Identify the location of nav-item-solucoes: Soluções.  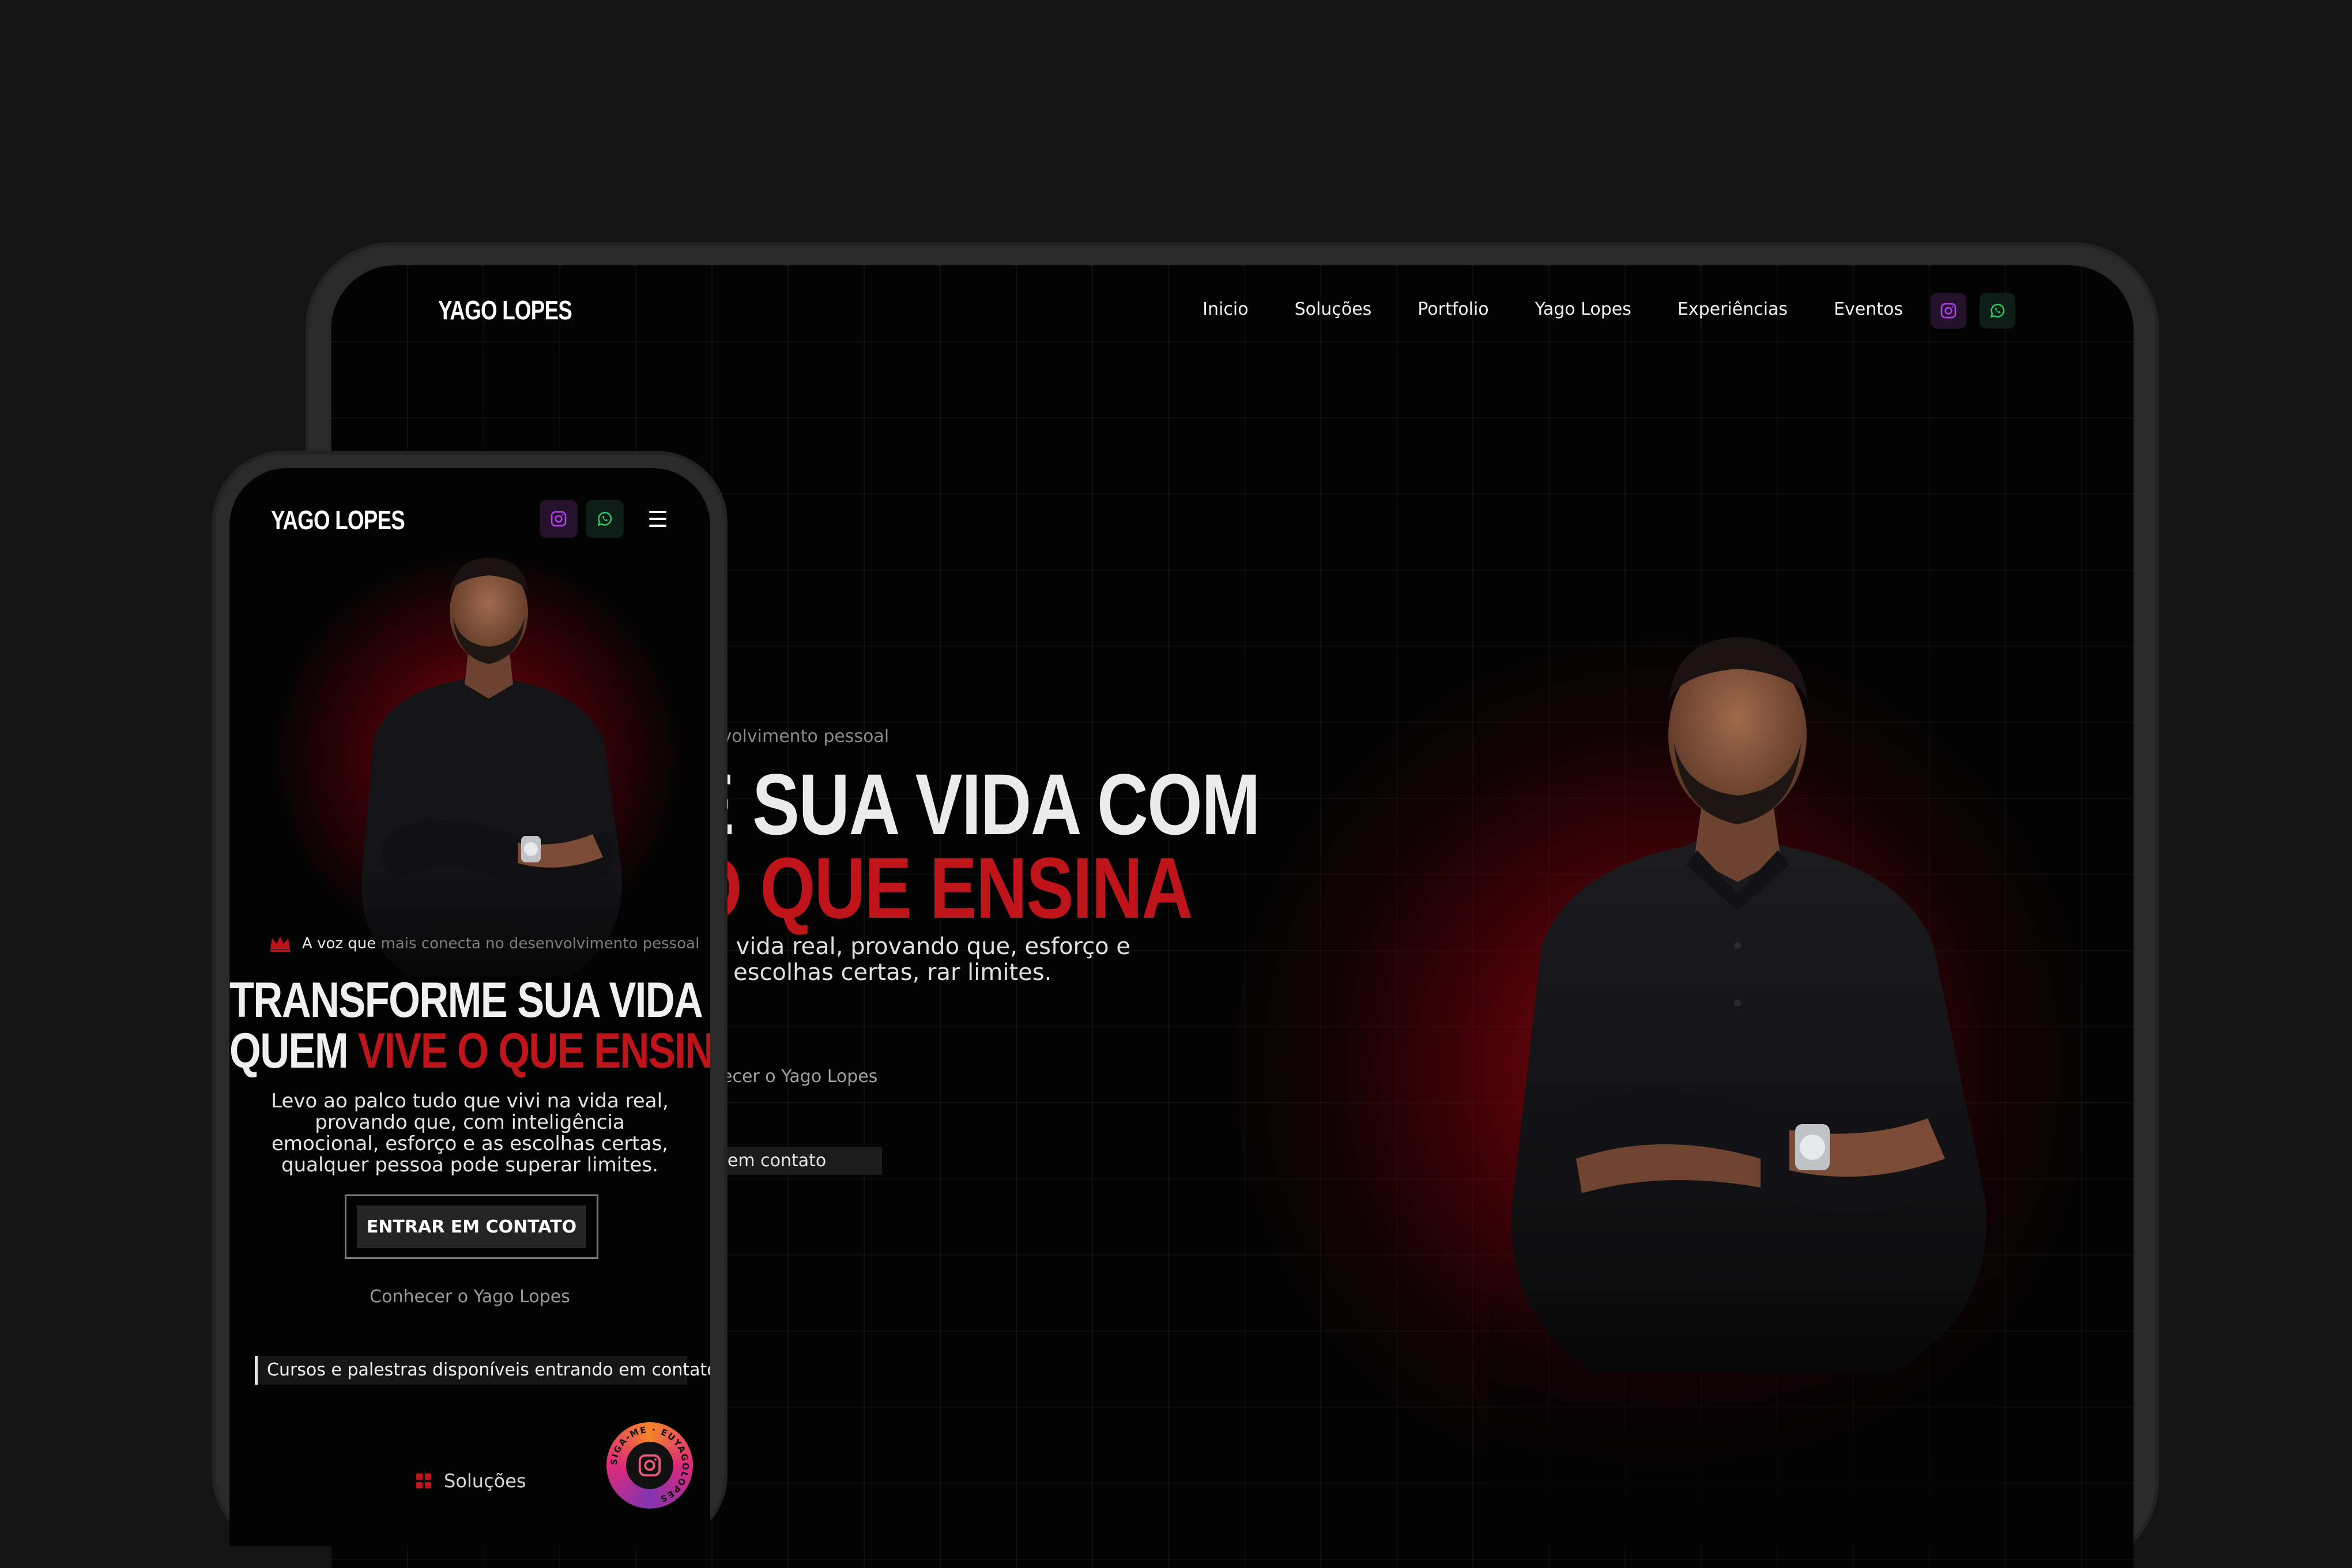
(1333, 309).